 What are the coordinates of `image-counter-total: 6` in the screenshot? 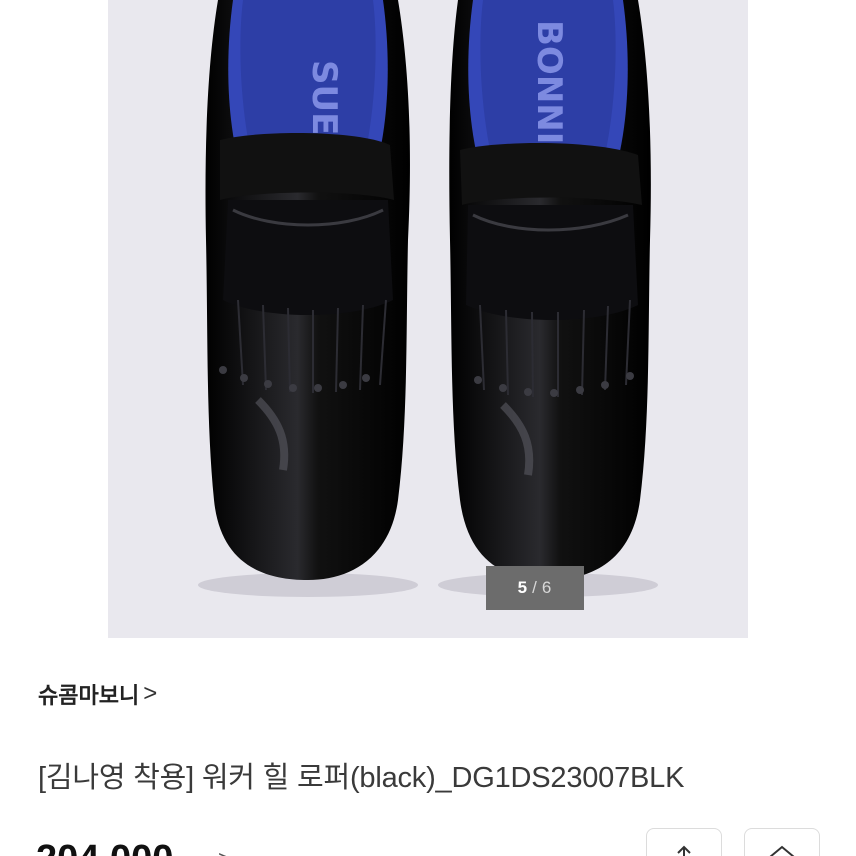 It's located at (547, 587).